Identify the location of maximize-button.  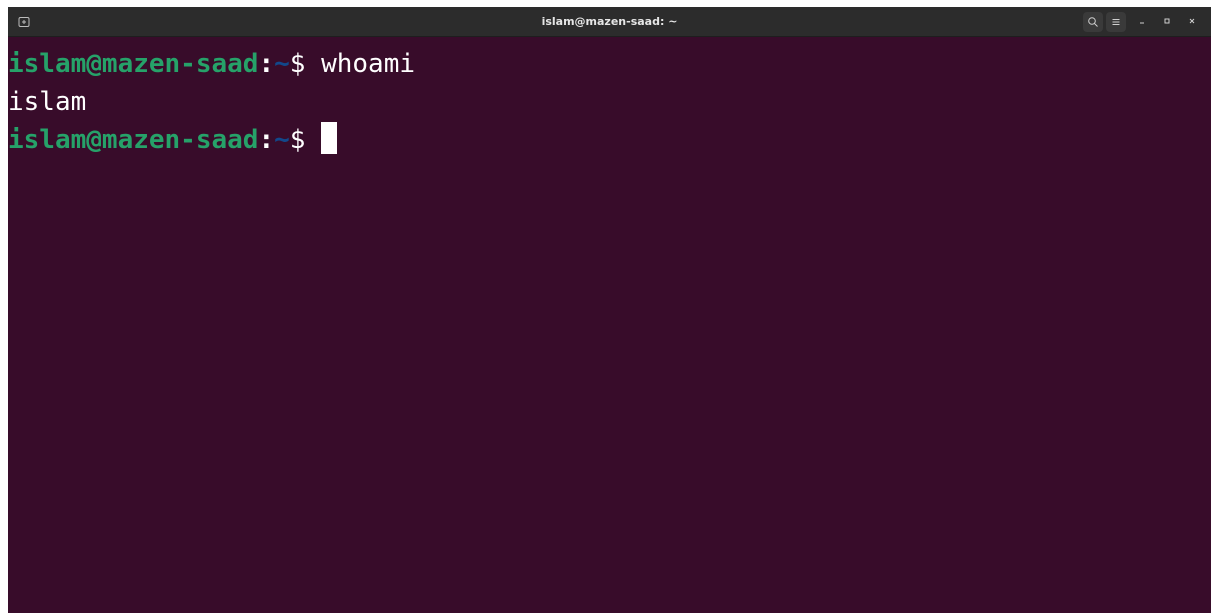
(1167, 22).